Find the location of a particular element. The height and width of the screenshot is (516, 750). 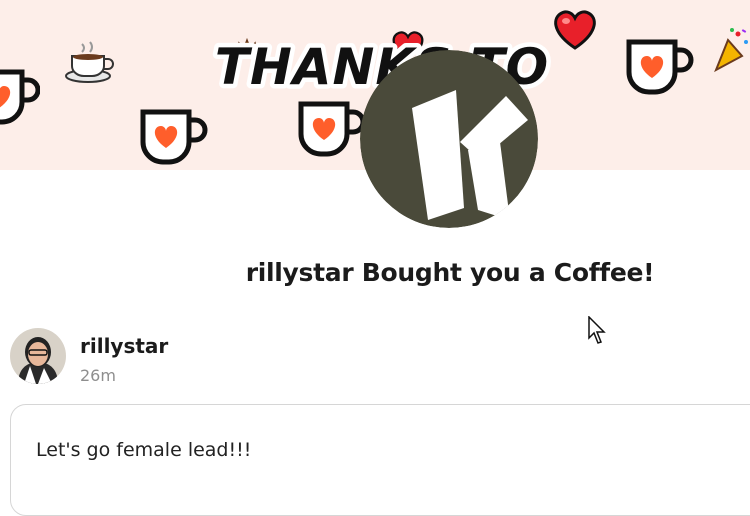

message-text: Let's go female lead!!! is located at coordinates (144, 450).